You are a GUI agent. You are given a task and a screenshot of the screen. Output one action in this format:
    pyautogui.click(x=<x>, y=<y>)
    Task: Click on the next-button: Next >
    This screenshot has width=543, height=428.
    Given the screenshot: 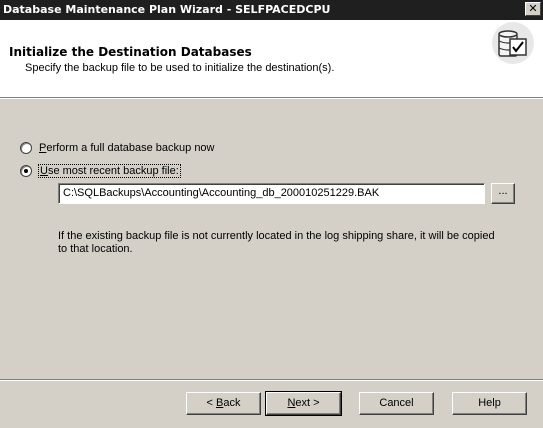 What is the action you would take?
    pyautogui.click(x=303, y=403)
    